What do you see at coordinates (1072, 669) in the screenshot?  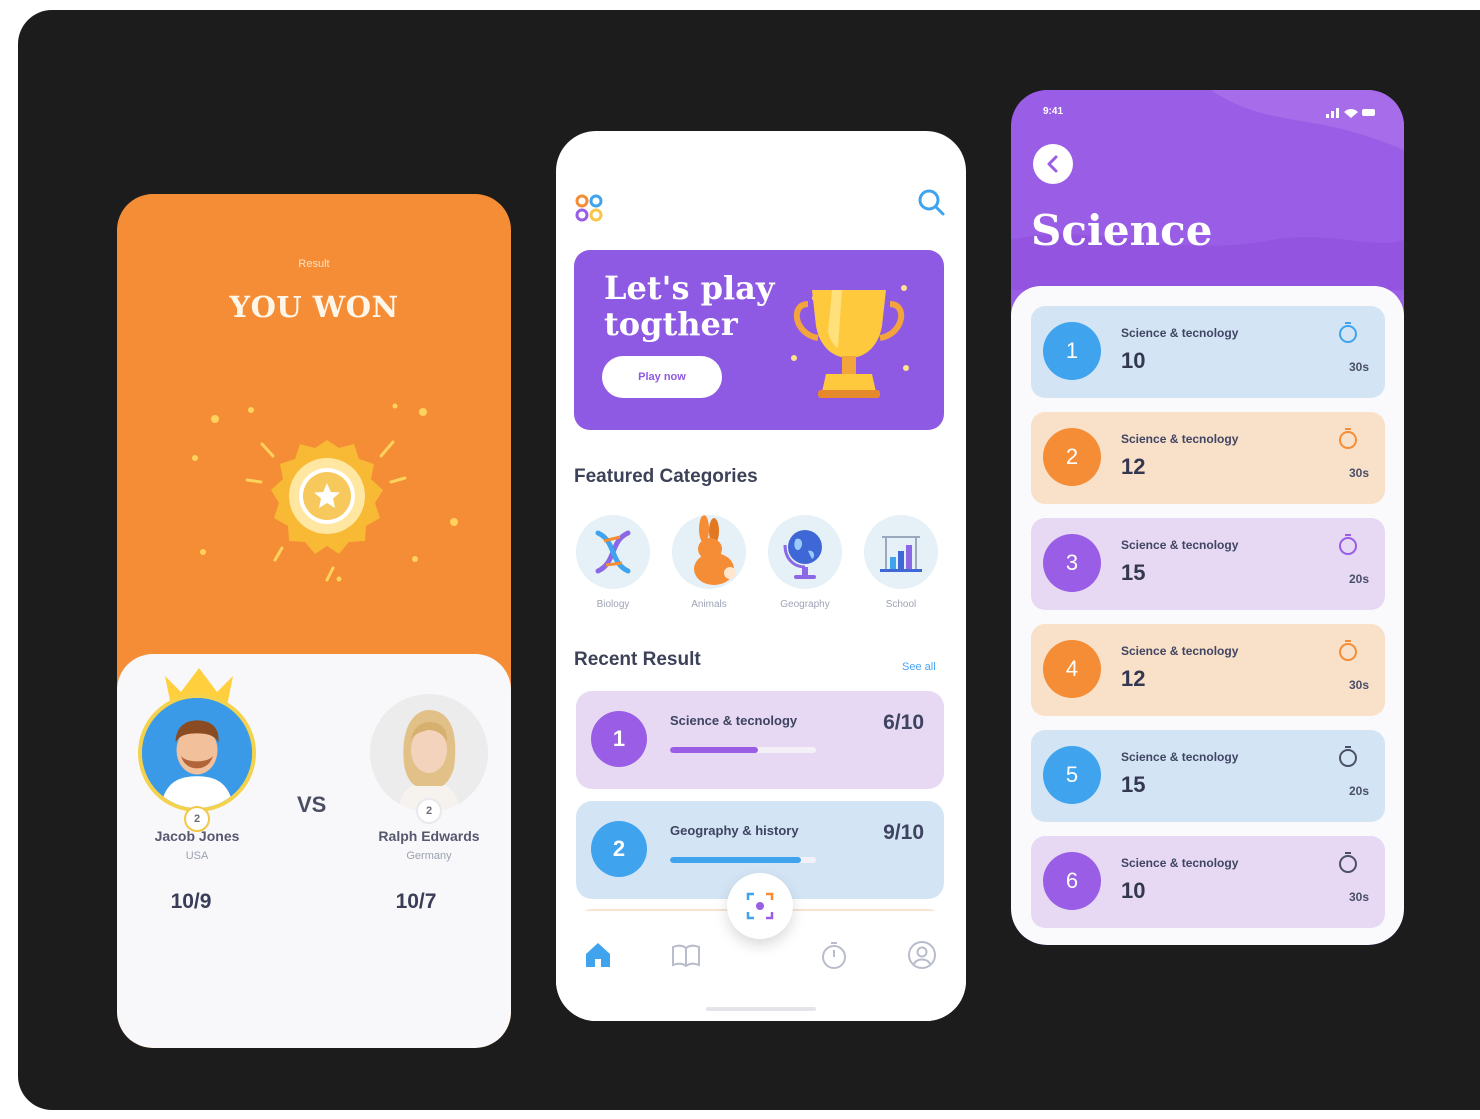 I see `quiz-number: 4` at bounding box center [1072, 669].